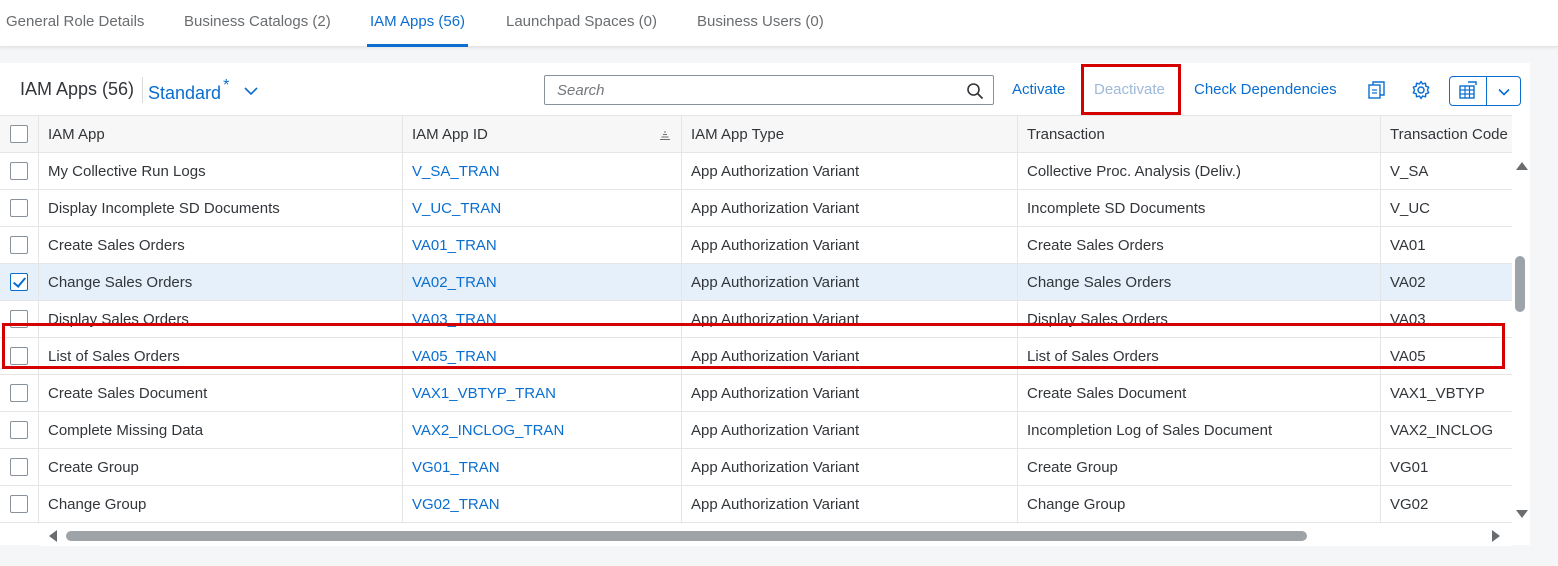 This screenshot has height=566, width=1558. Describe the element at coordinates (19, 134) in the screenshot. I see `select-all-checkbox` at that location.